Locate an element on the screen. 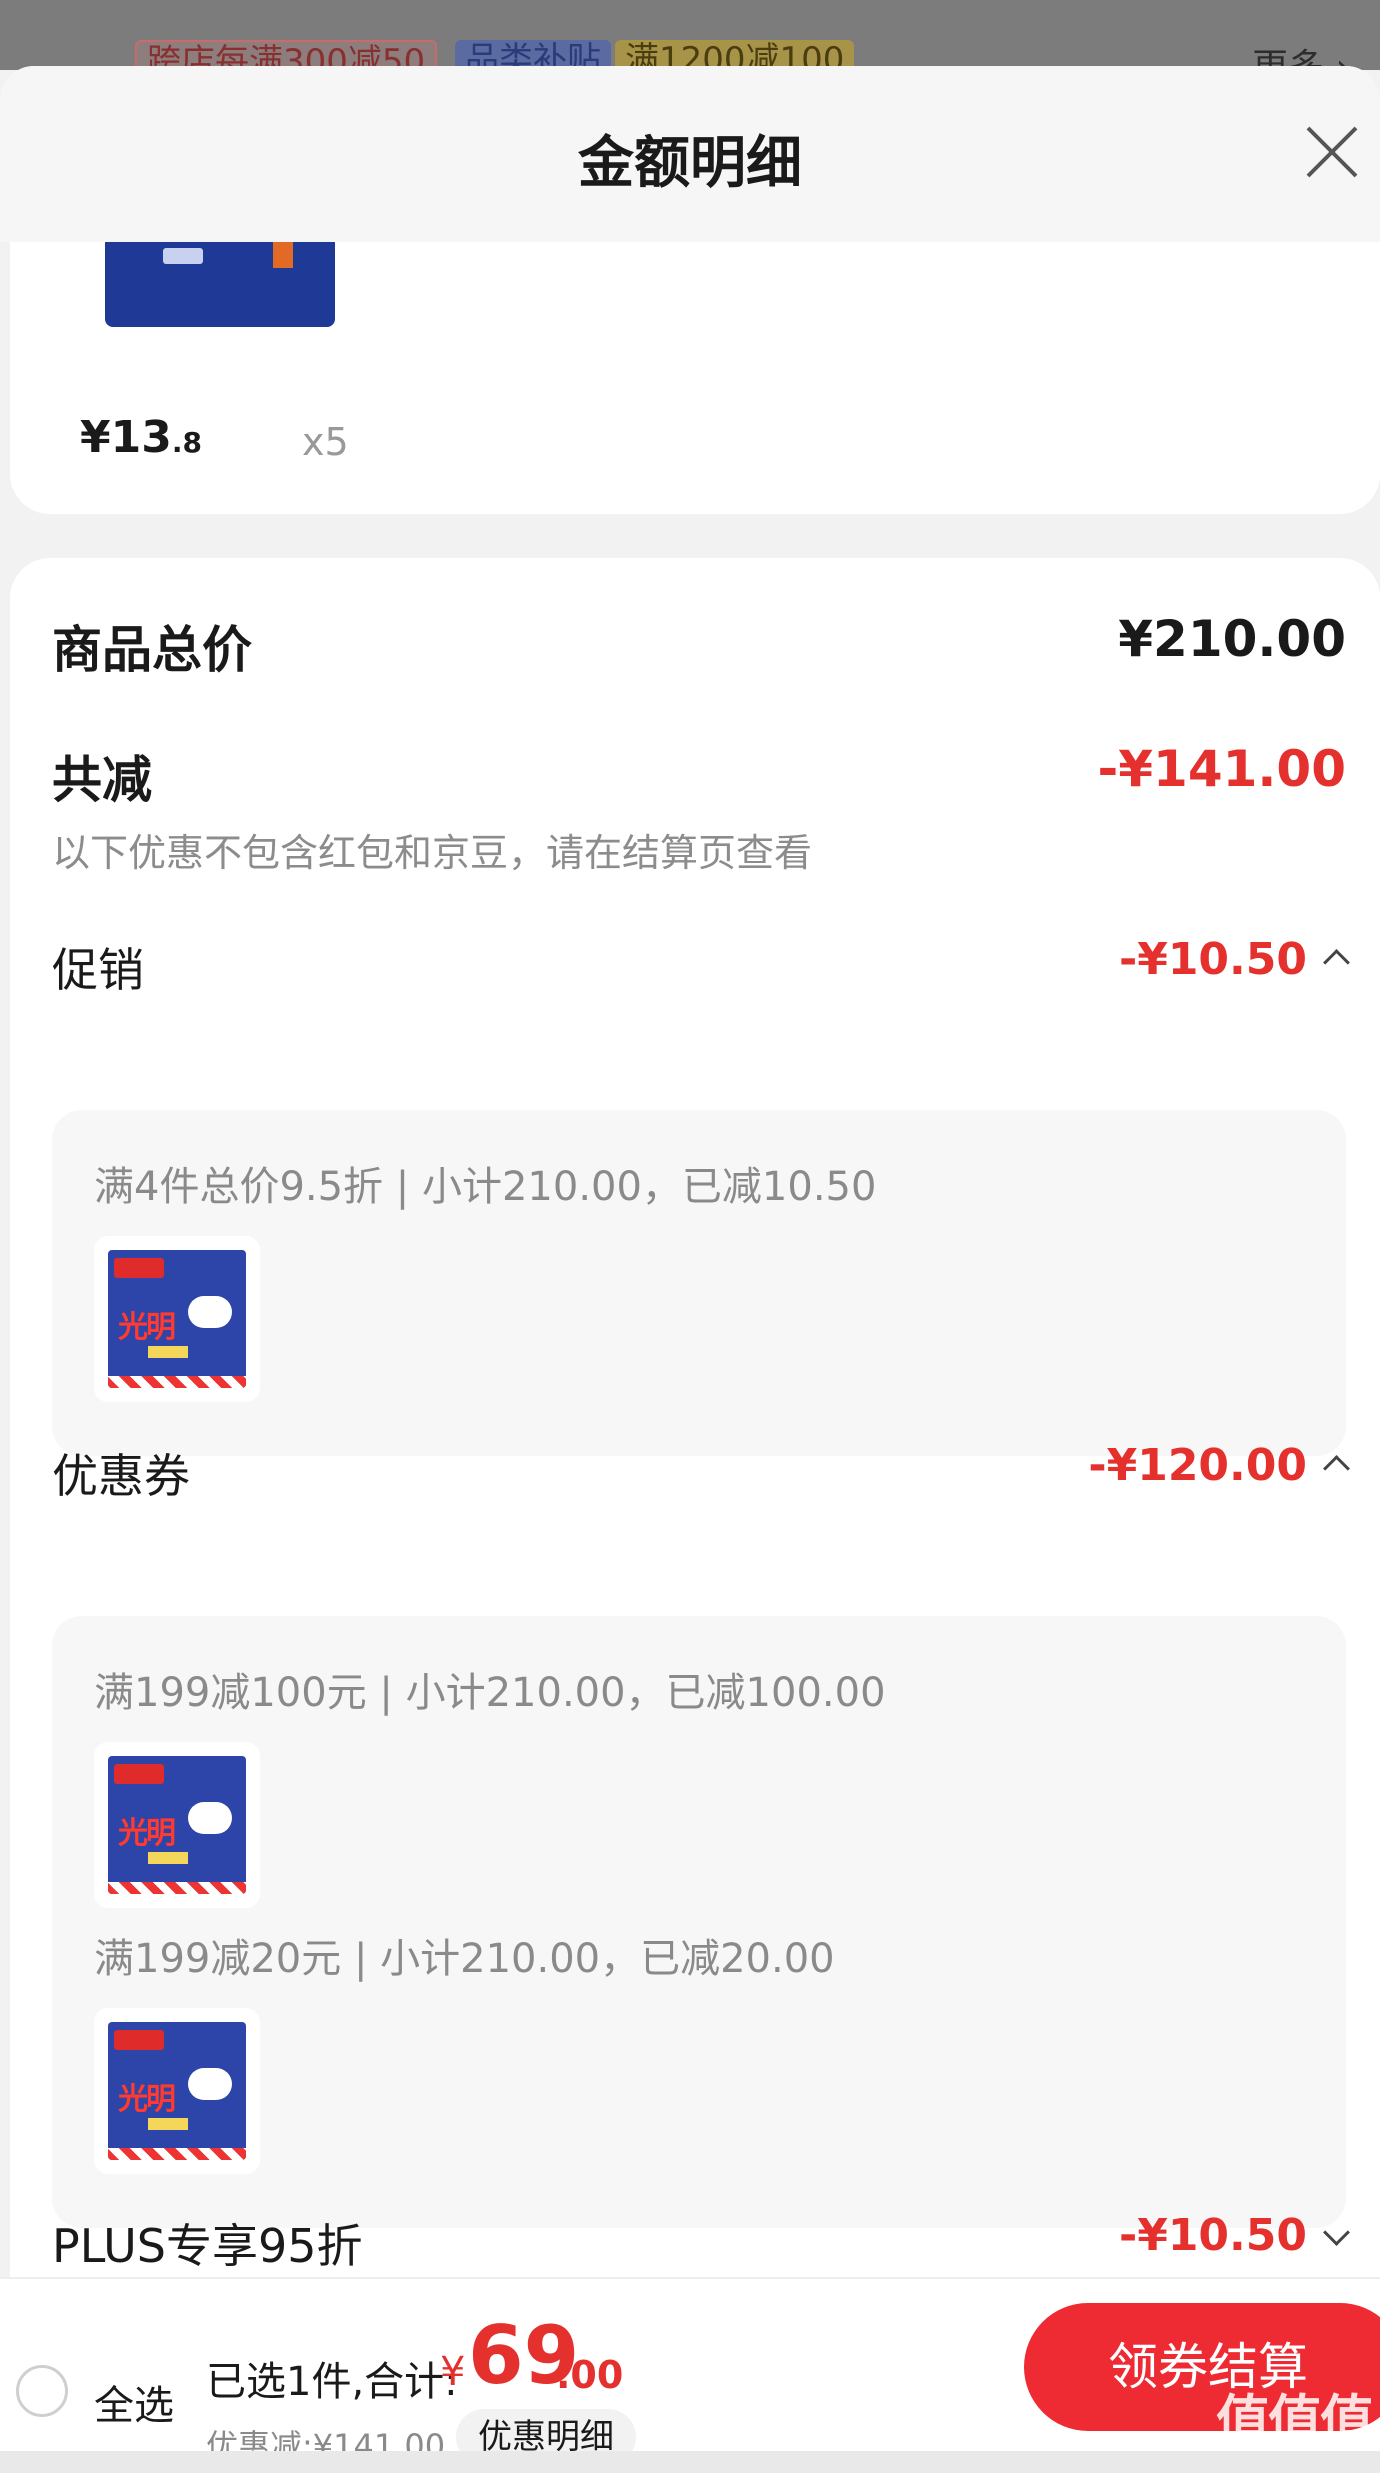 This screenshot has height=2473, width=1380. product-image is located at coordinates (220, 284).